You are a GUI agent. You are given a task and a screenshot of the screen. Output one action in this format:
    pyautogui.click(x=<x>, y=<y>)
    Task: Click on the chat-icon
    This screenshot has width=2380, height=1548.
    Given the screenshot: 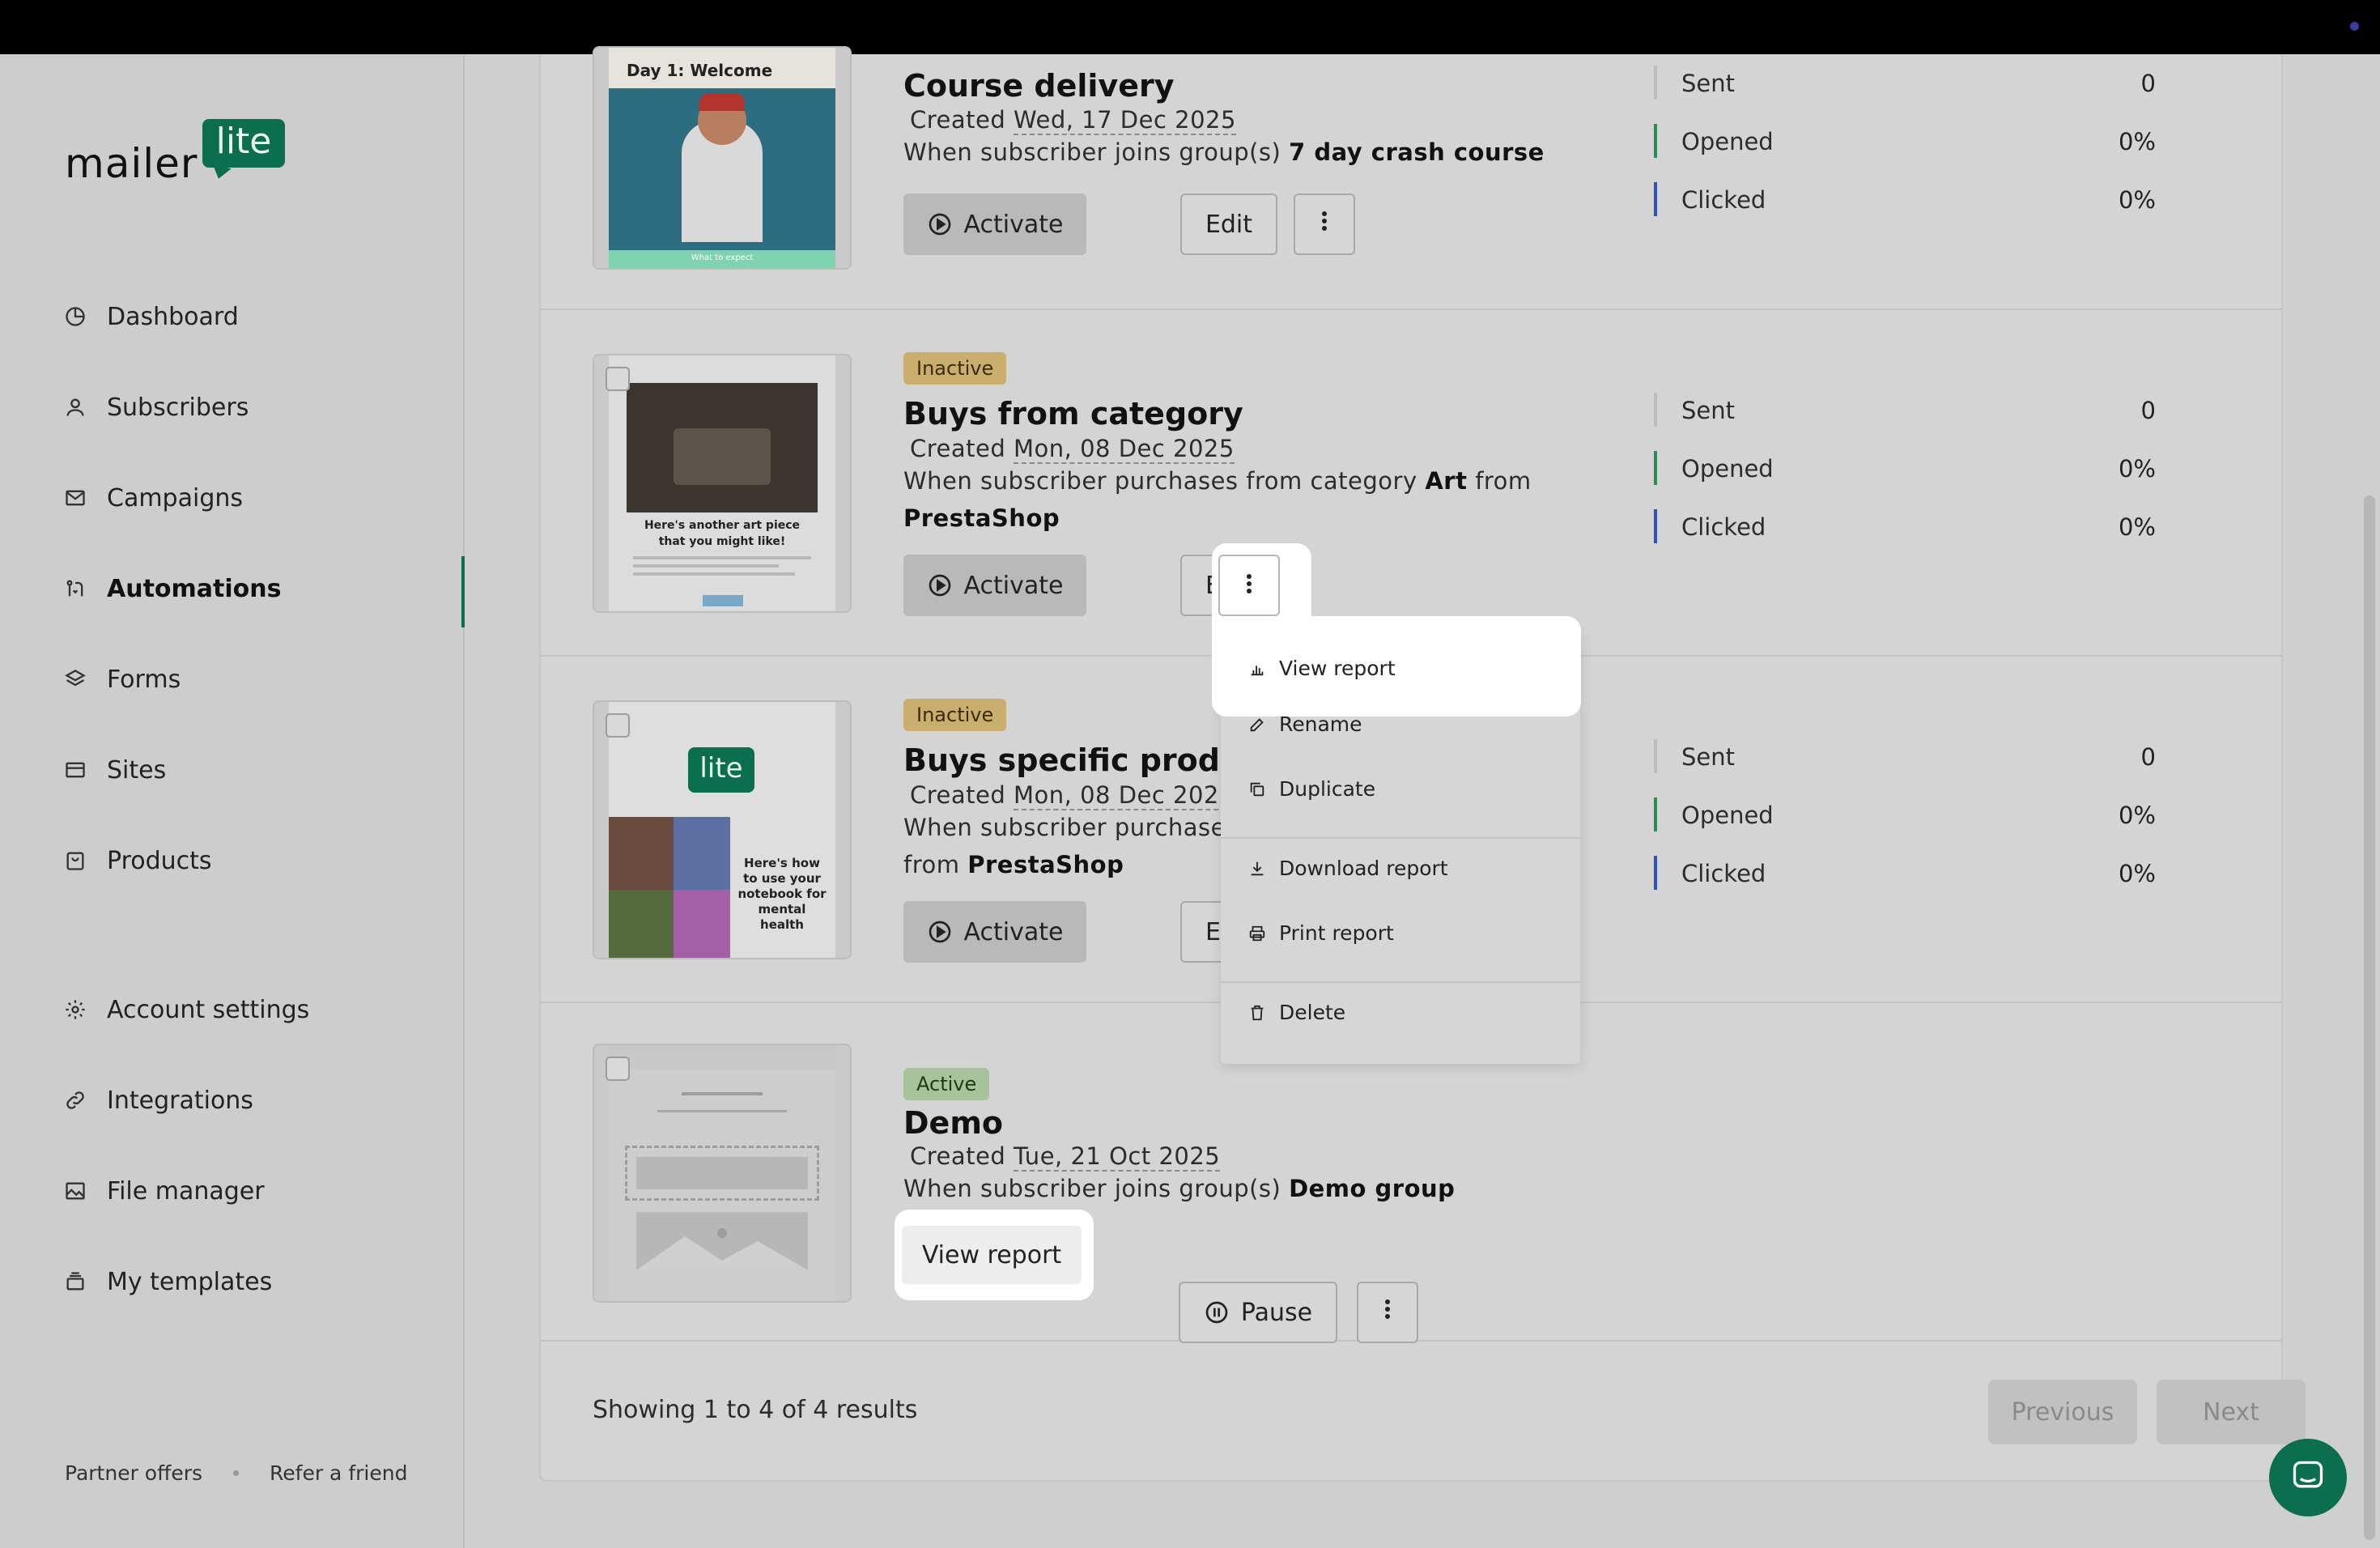 What is the action you would take?
    pyautogui.click(x=2308, y=1477)
    